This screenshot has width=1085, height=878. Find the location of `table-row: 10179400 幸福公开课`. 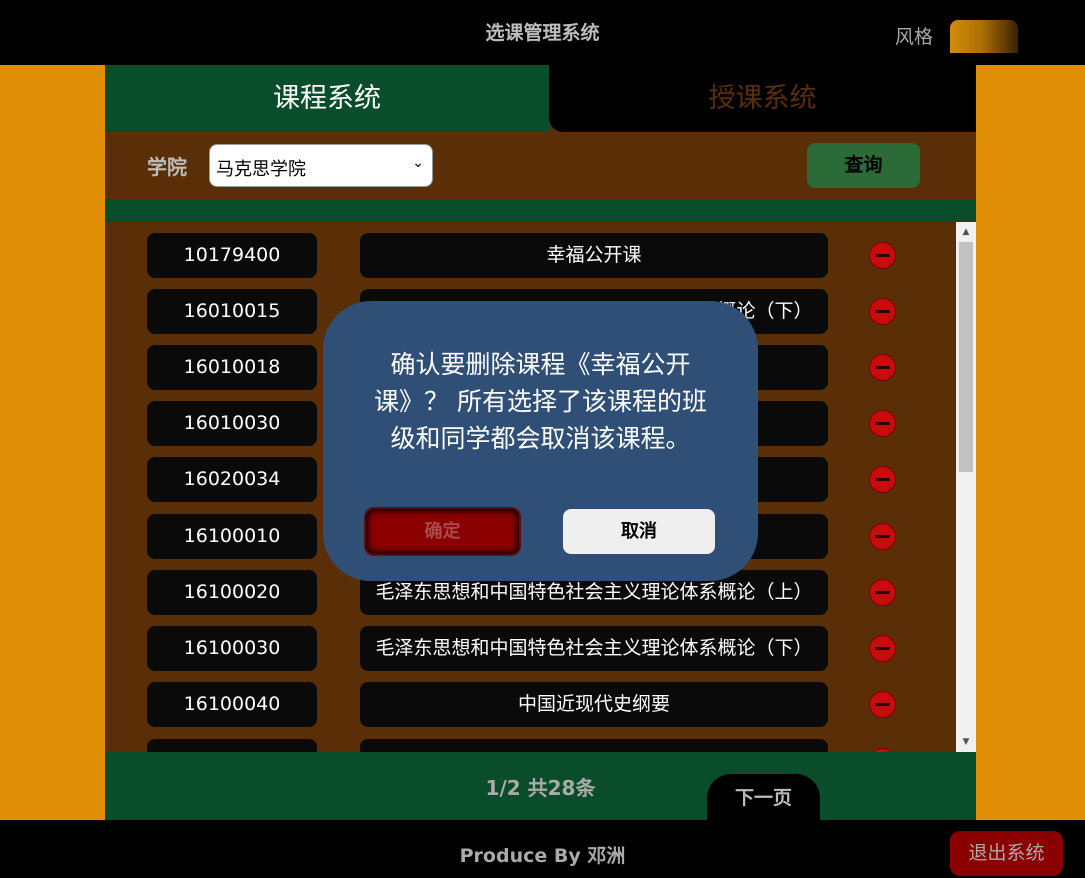

table-row: 10179400 幸福公开课 is located at coordinates (530, 250).